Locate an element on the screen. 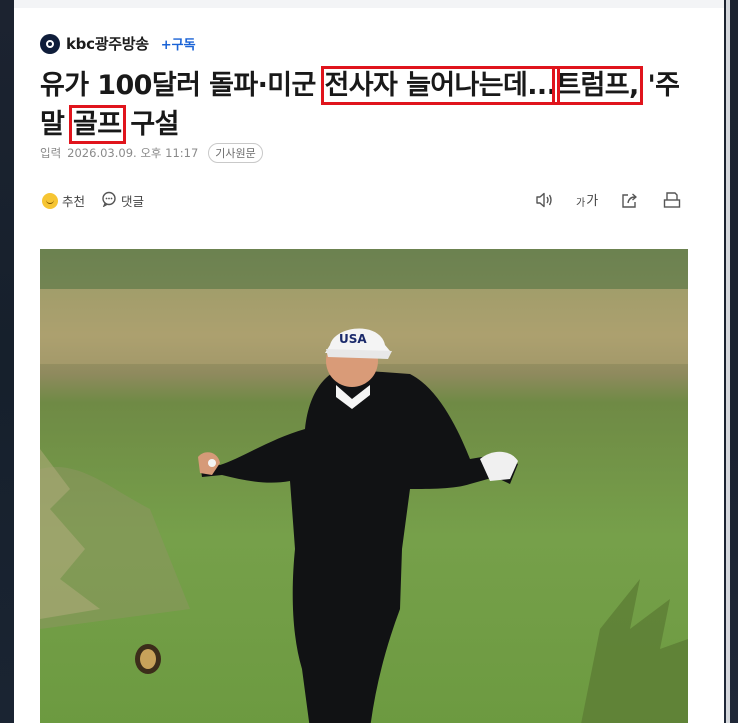  comment-button: 댓글 is located at coordinates (122, 200).